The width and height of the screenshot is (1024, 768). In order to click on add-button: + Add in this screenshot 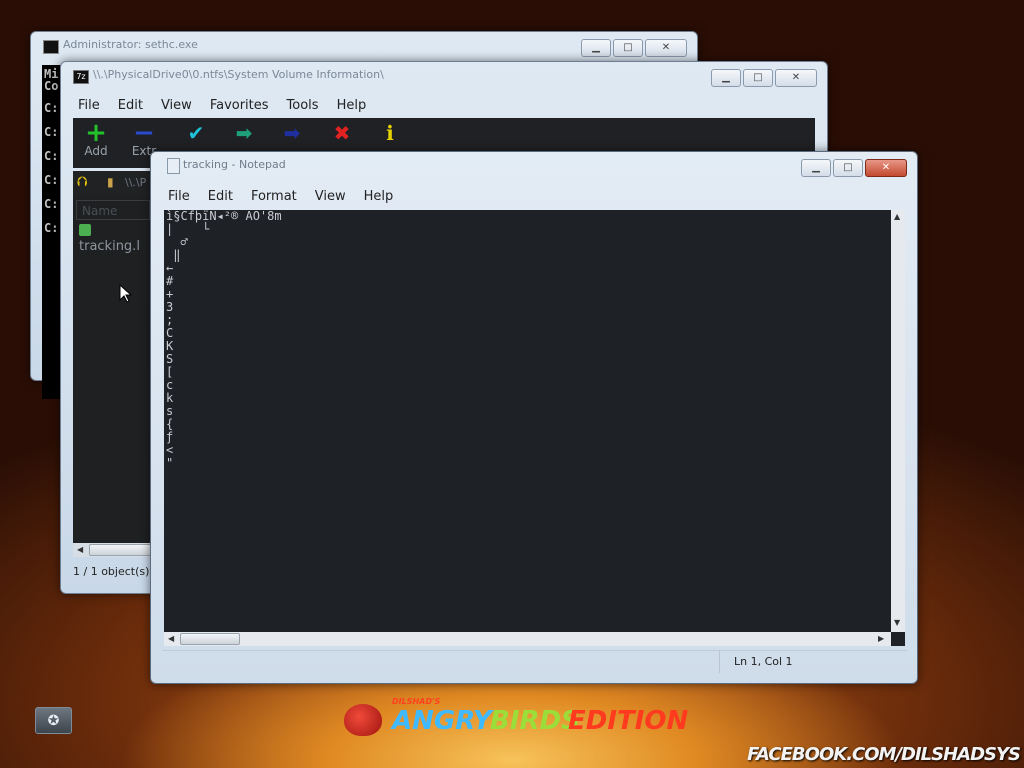, I will do `click(96, 142)`.